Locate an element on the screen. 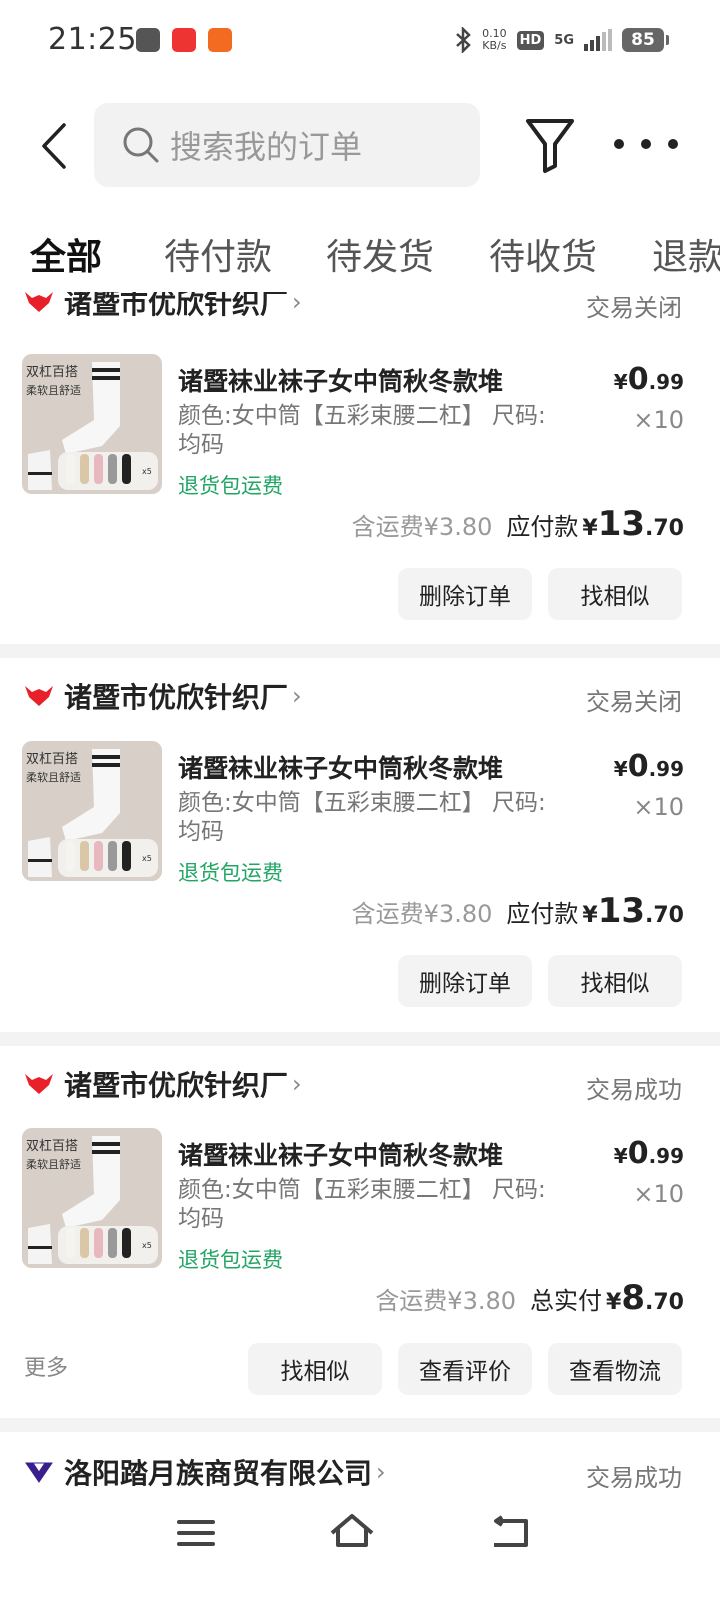  chevron-left-icon is located at coordinates (54, 146).